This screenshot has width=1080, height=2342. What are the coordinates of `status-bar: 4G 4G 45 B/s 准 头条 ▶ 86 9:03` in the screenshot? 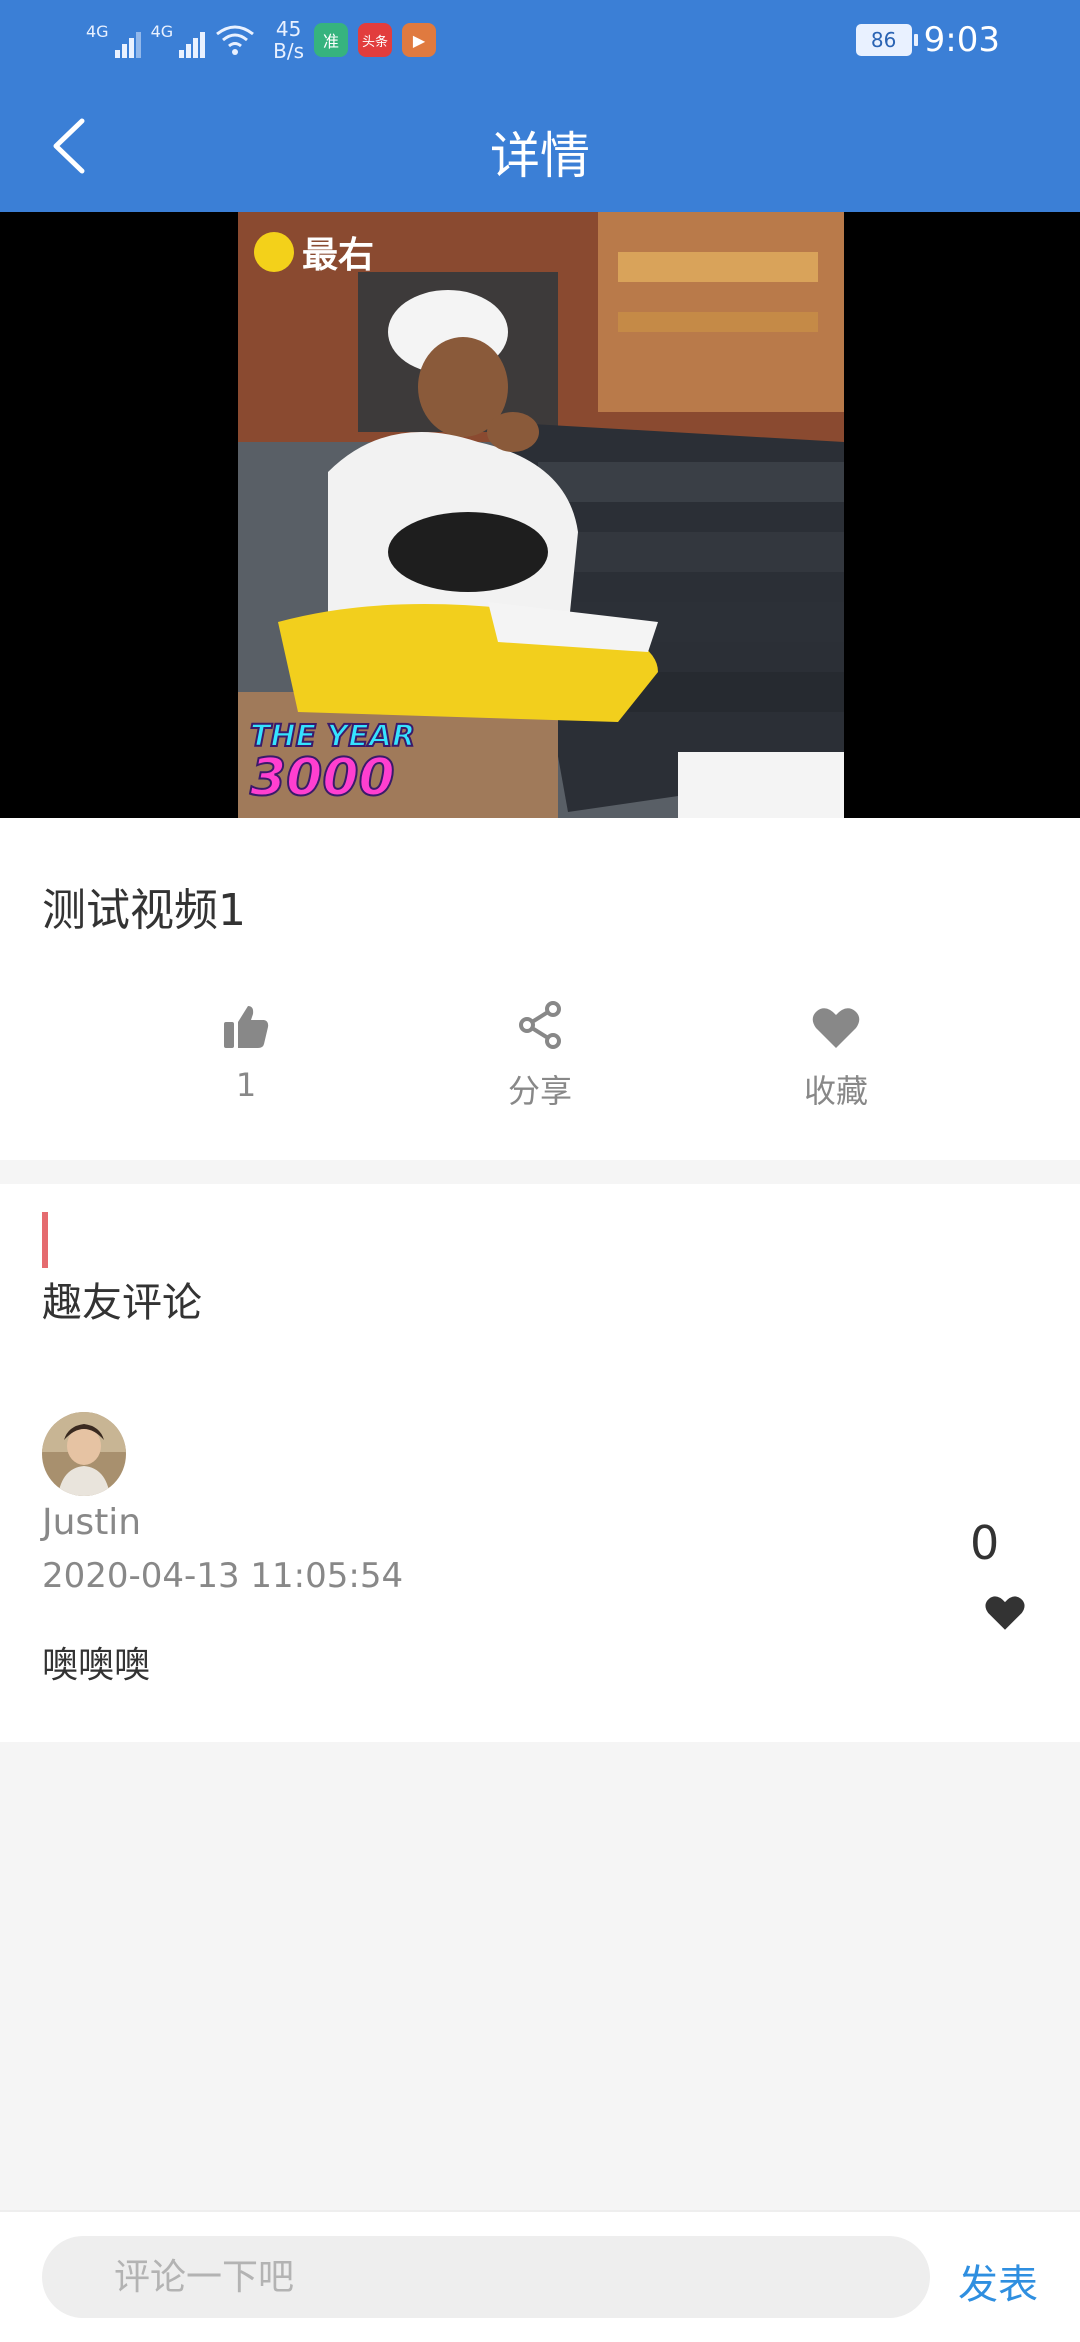 It's located at (540, 40).